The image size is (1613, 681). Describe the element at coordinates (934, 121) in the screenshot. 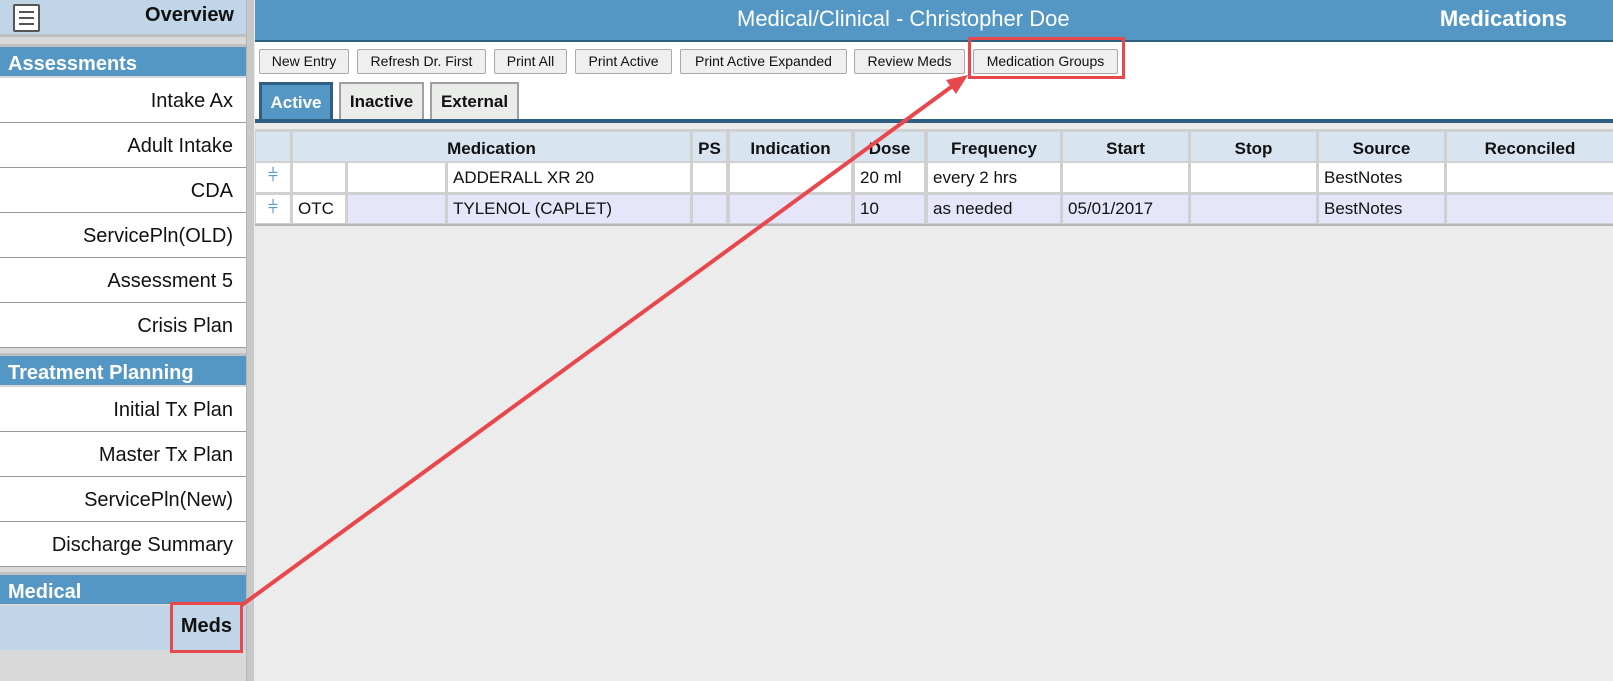

I see `tab-divider` at that location.